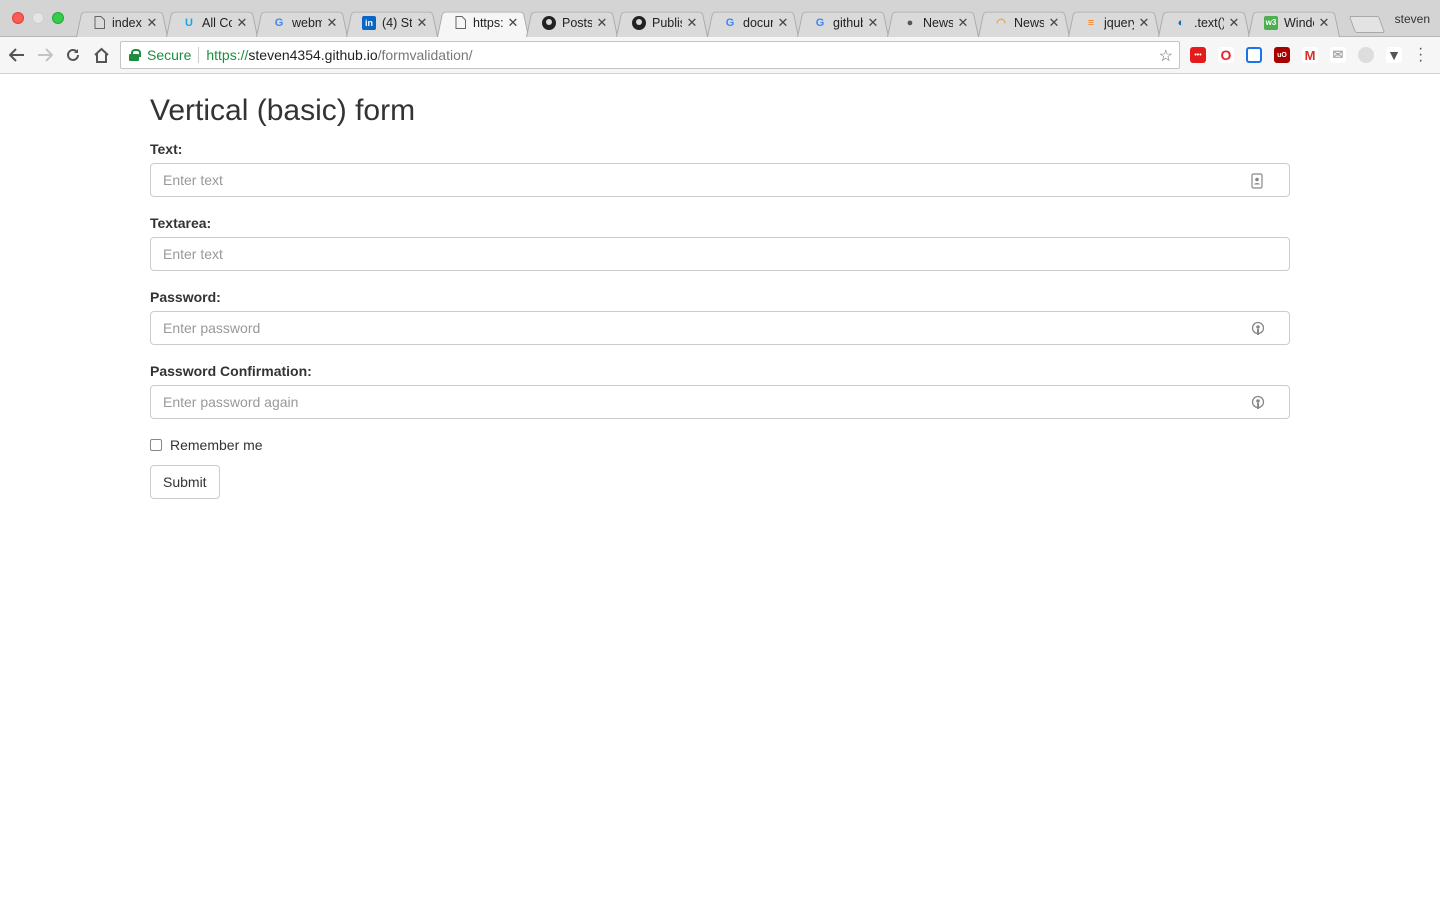  I want to click on back-arrow-icon, so click(17, 55).